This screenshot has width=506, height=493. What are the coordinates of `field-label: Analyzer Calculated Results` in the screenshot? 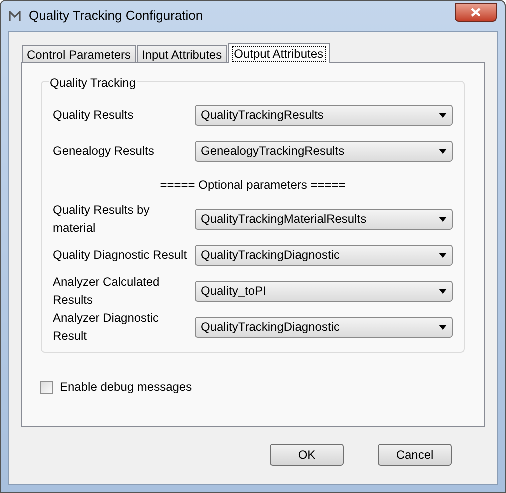 It's located at (107, 291).